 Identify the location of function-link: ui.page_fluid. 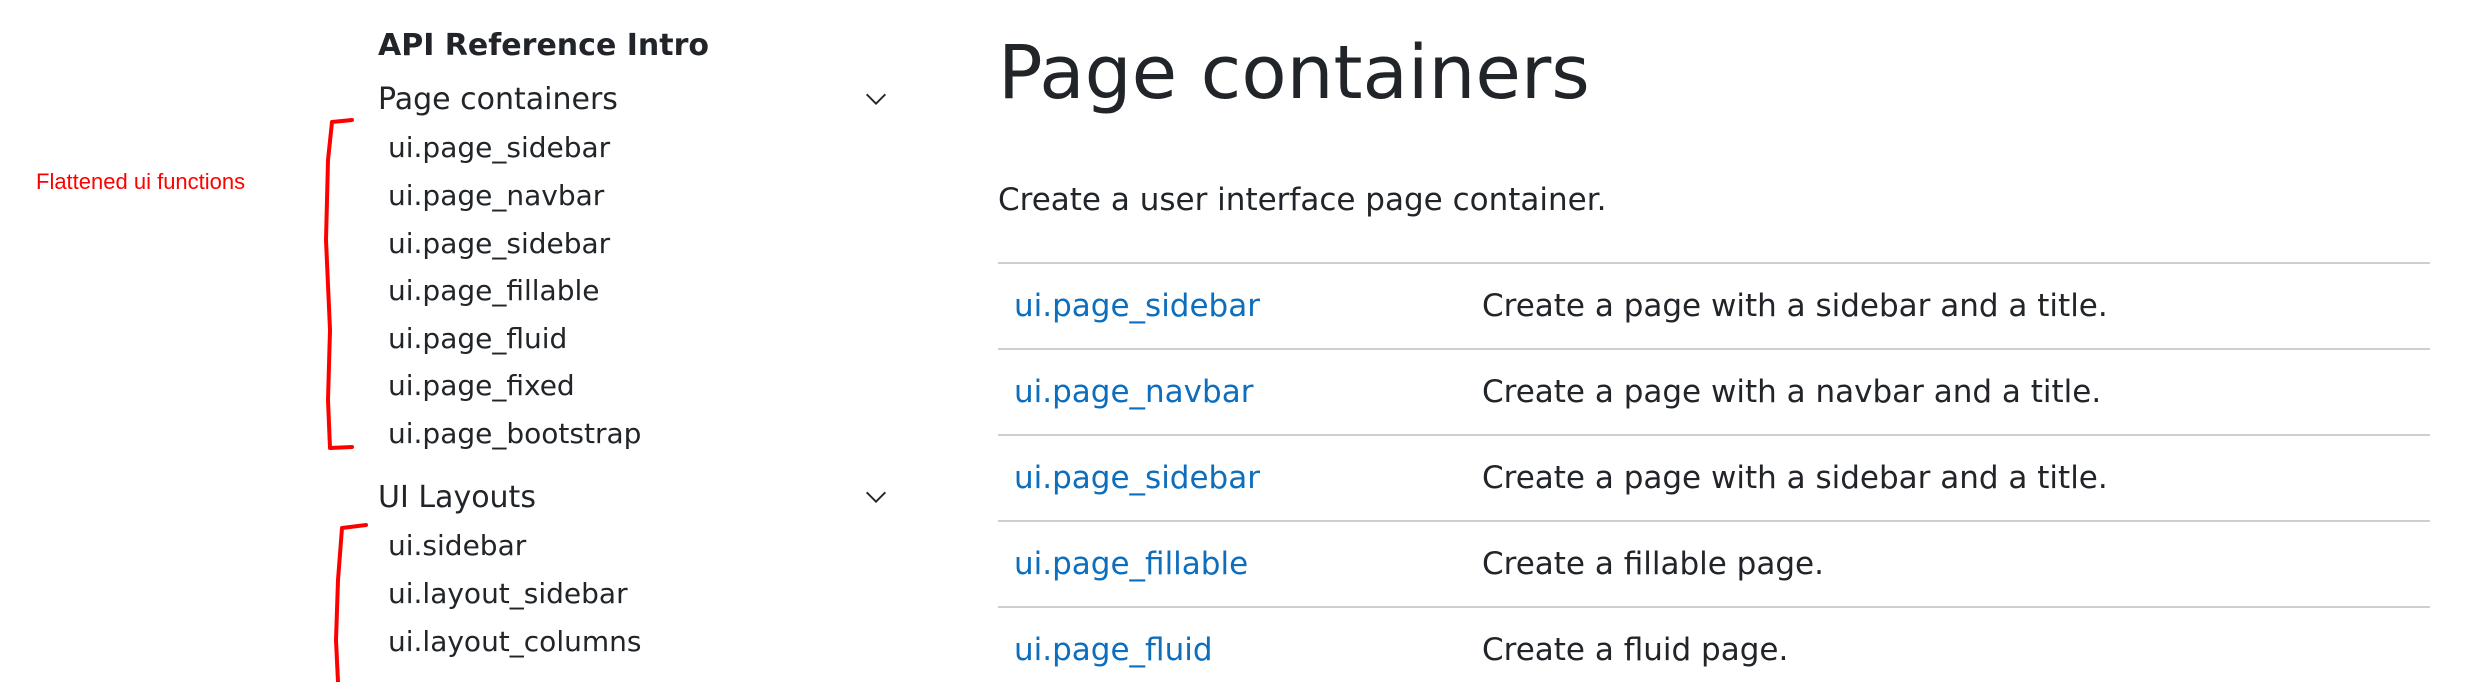
(1113, 650).